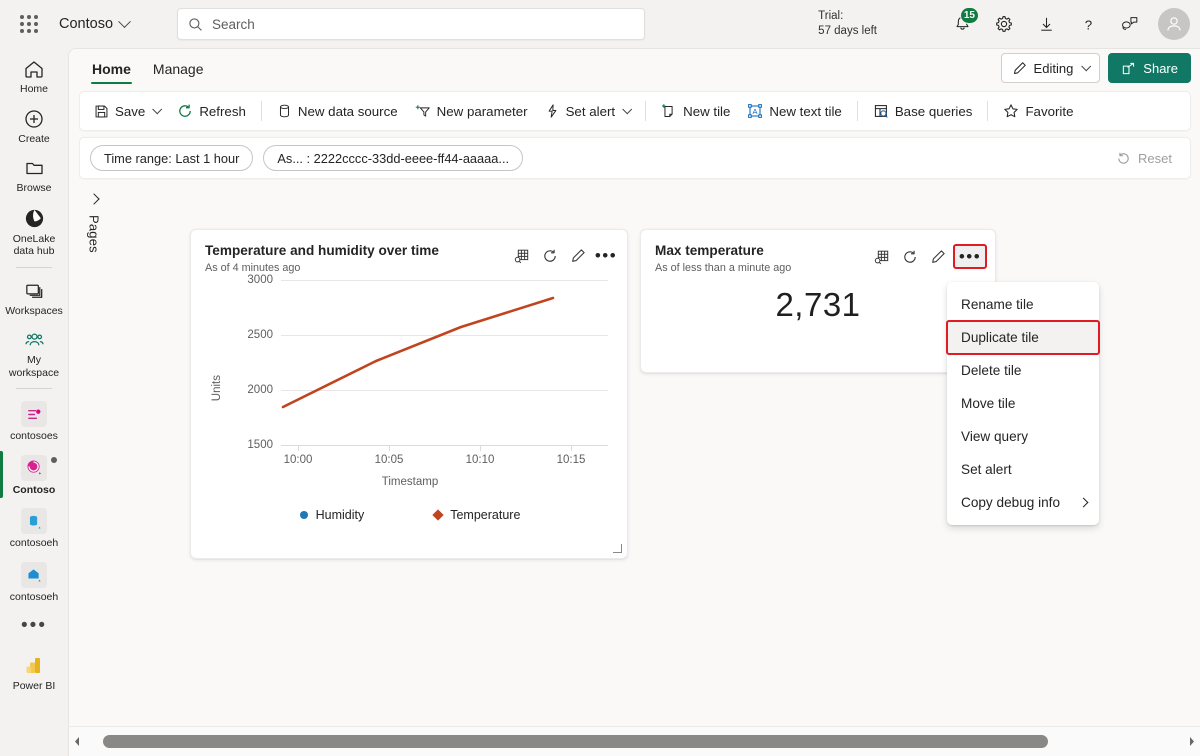  Describe the element at coordinates (33, 89) in the screenshot. I see `sidebar-item-label: Home` at that location.